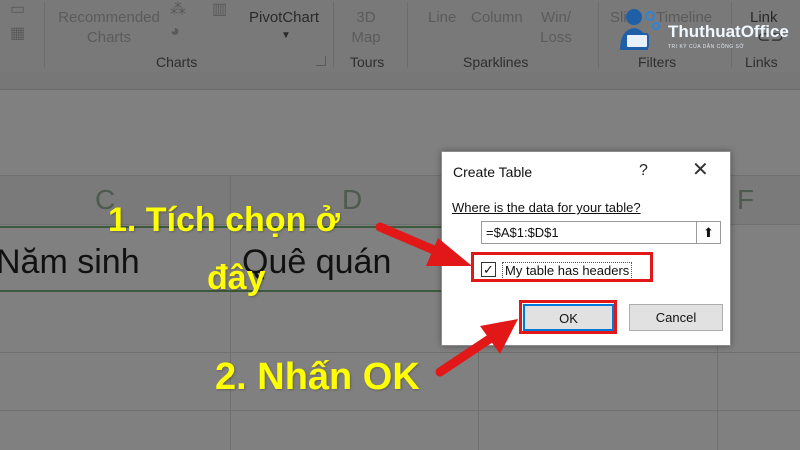  Describe the element at coordinates (556, 37) in the screenshot. I see `winloss-label-2: Loss` at that location.